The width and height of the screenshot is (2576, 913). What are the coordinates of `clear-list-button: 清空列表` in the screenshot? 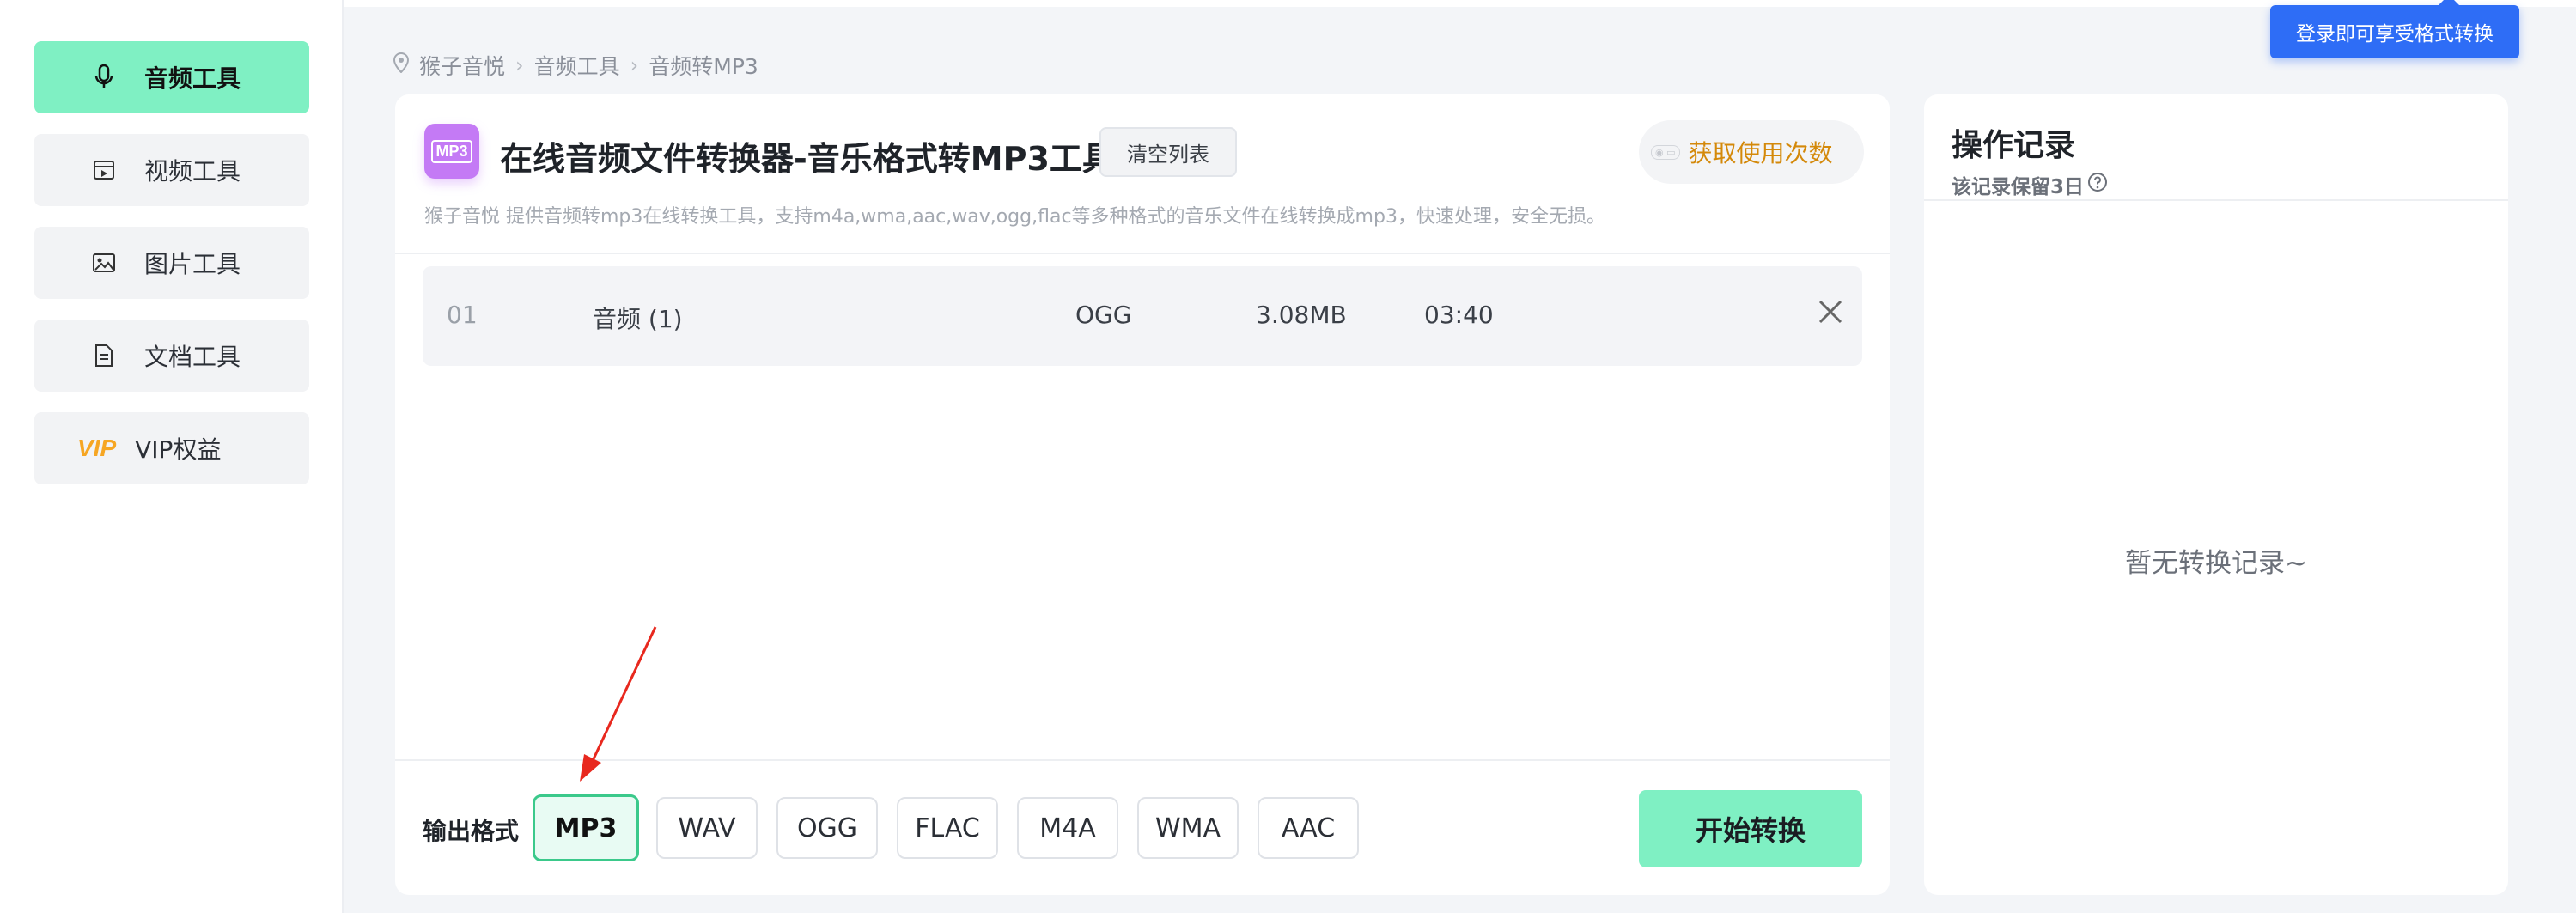 It's located at (1168, 152).